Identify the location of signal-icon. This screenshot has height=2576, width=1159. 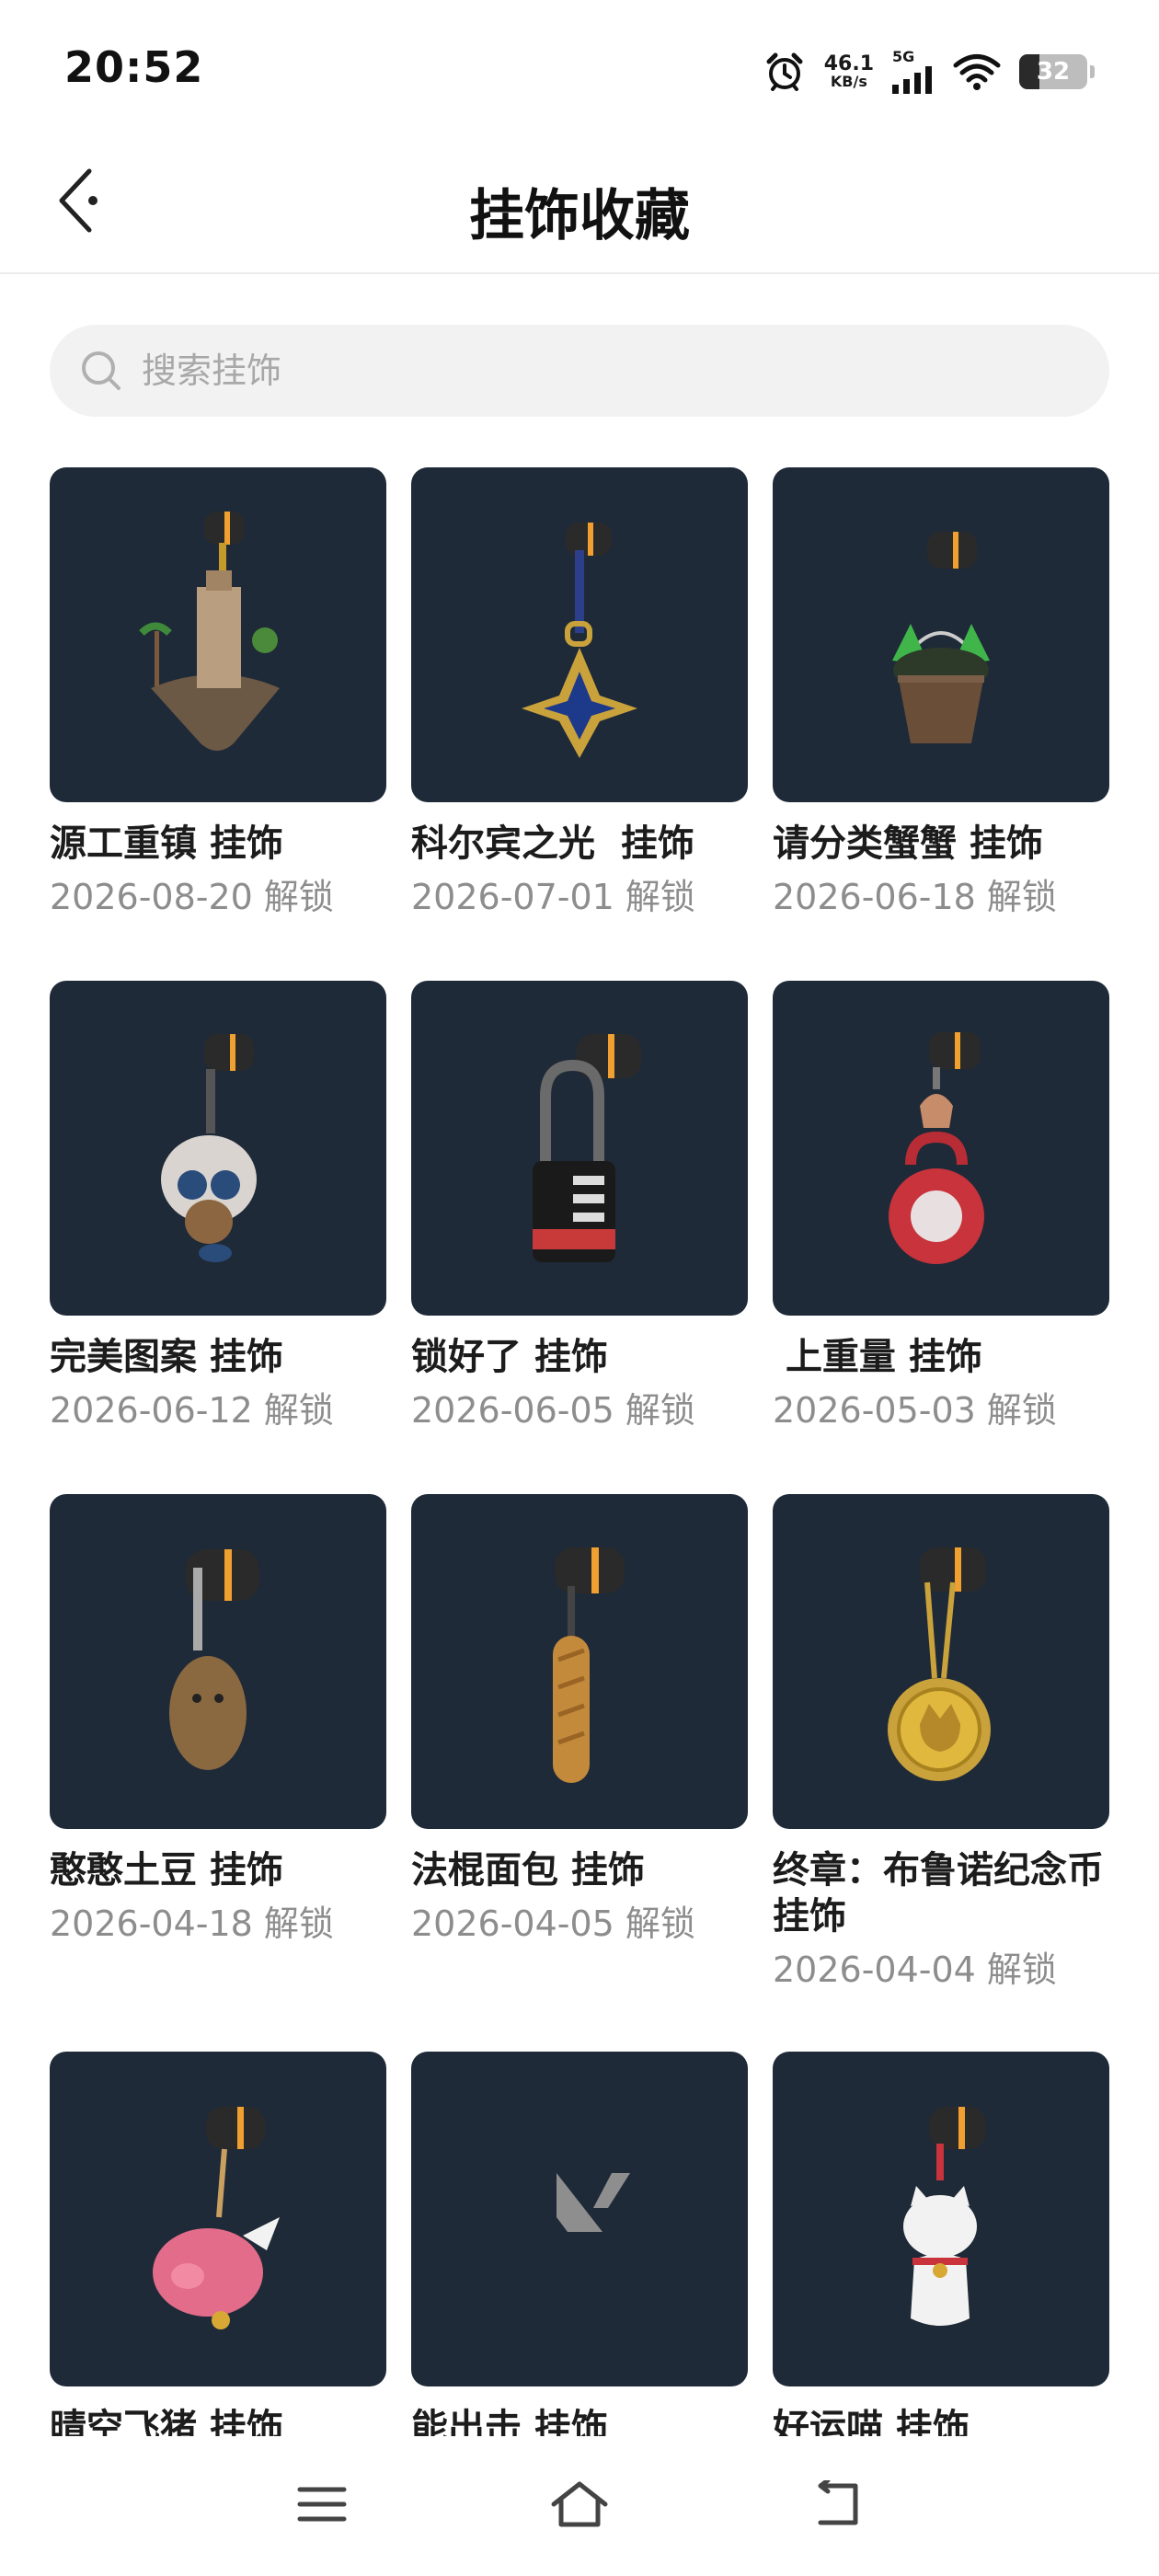
(913, 80).